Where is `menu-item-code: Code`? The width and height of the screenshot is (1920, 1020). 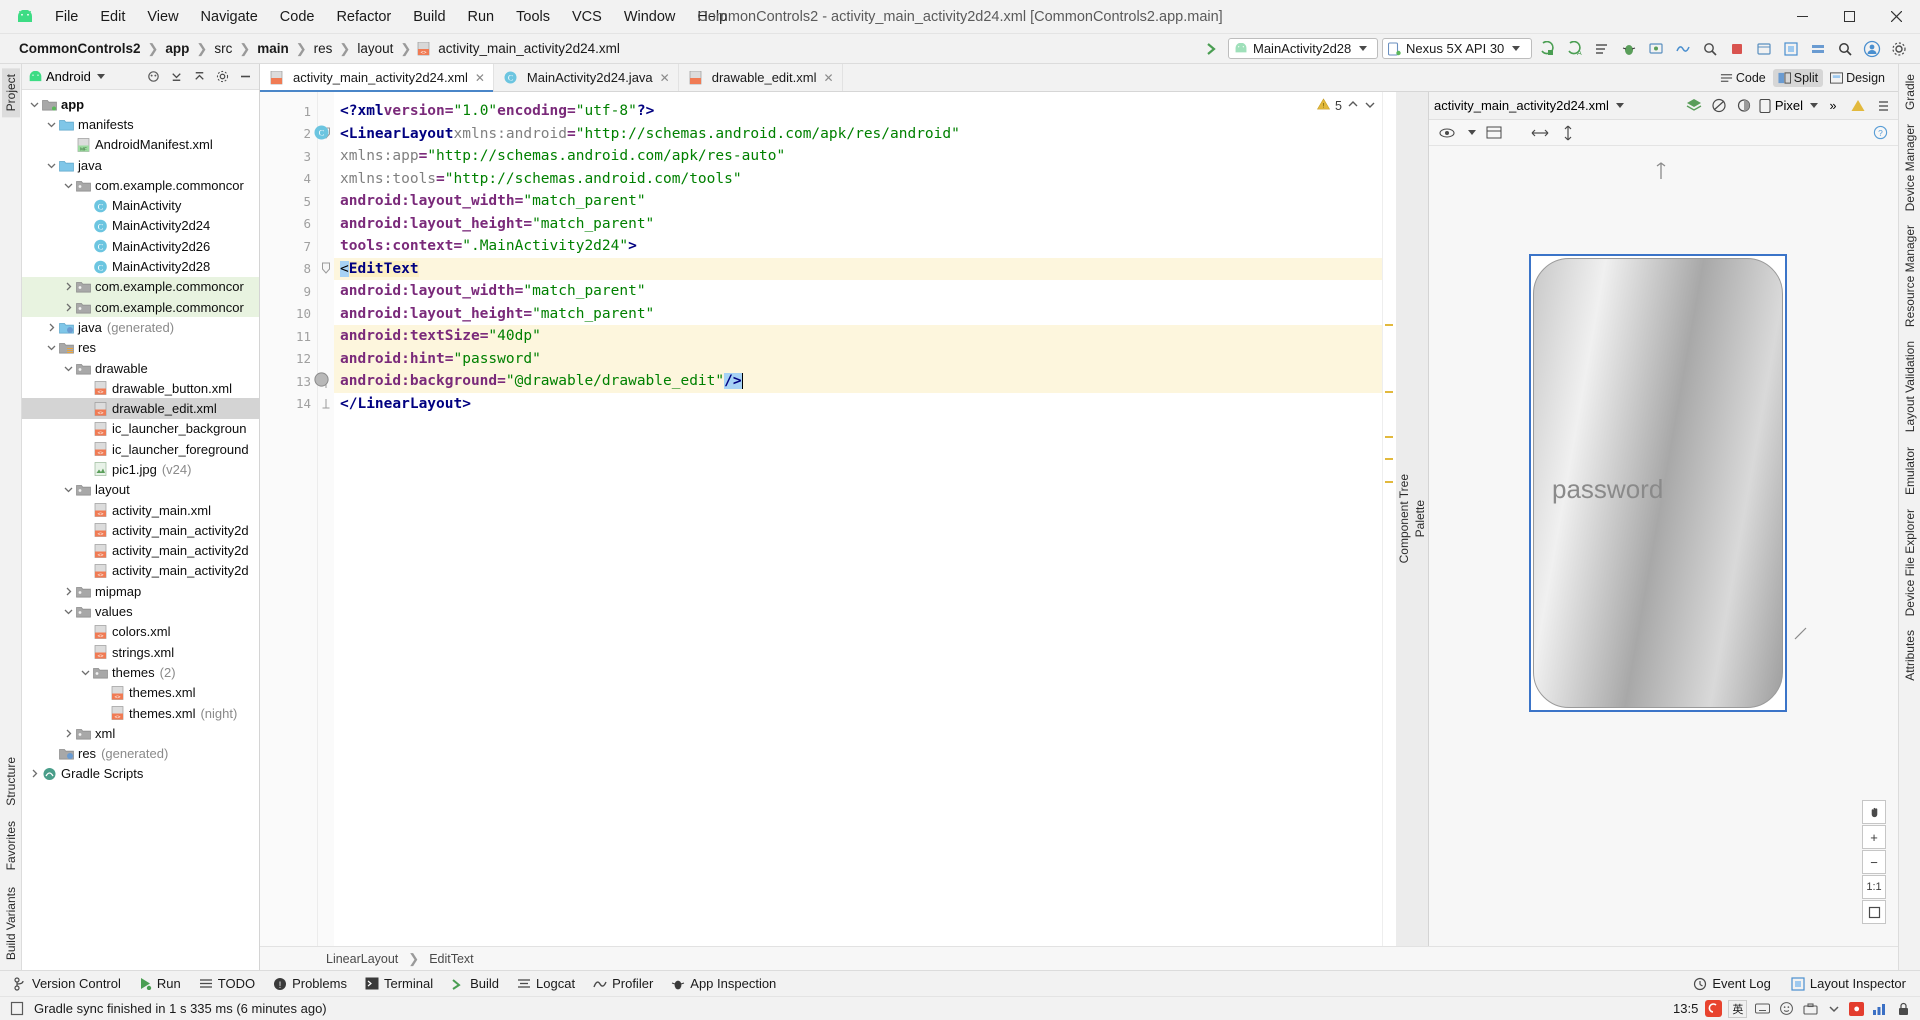 menu-item-code: Code is located at coordinates (297, 17).